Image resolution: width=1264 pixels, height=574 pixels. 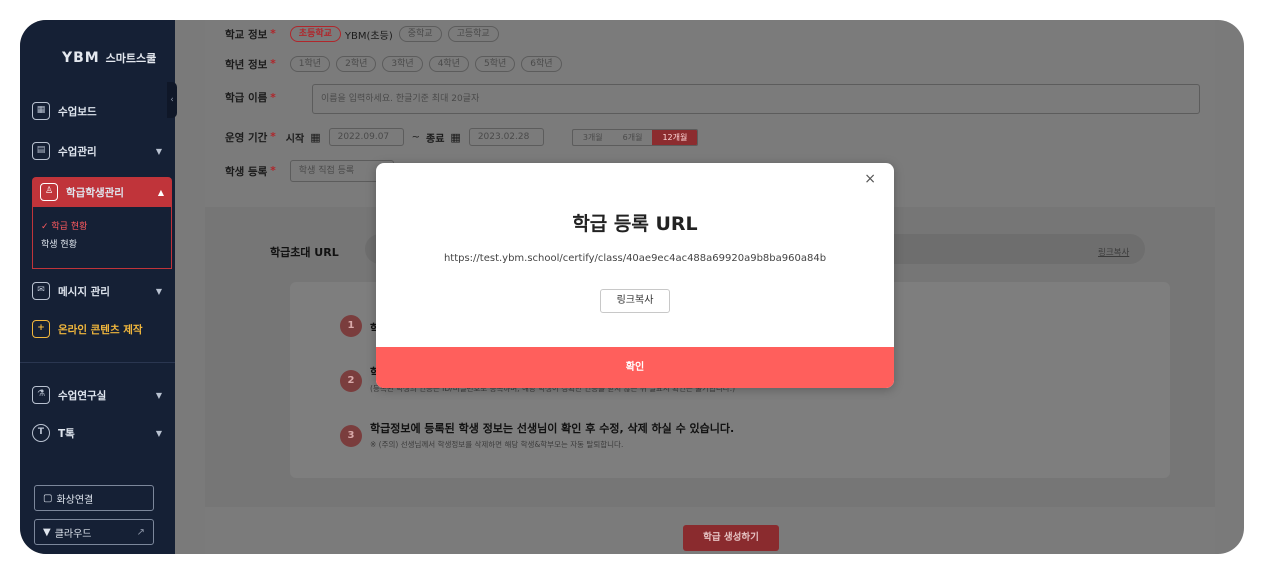 I want to click on period-option-12m: 12개월, so click(x=675, y=137).